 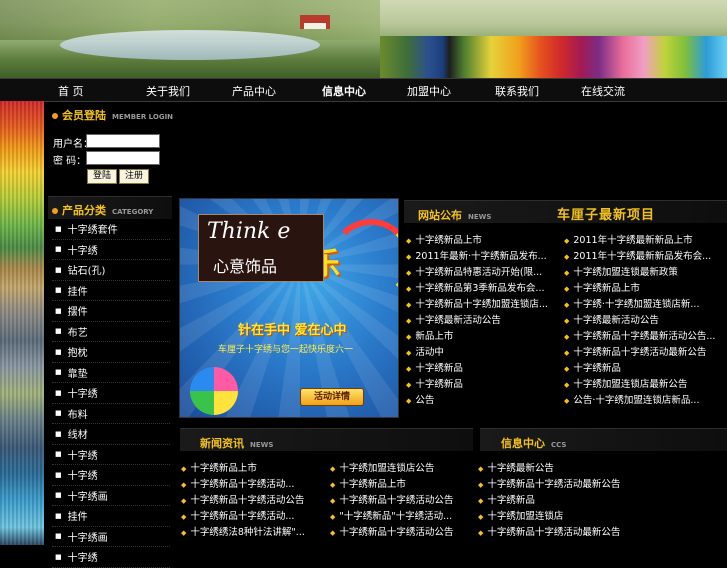 I want to click on list-item: ◆ 十字绣加盟连锁店最新公告, so click(x=644, y=385).